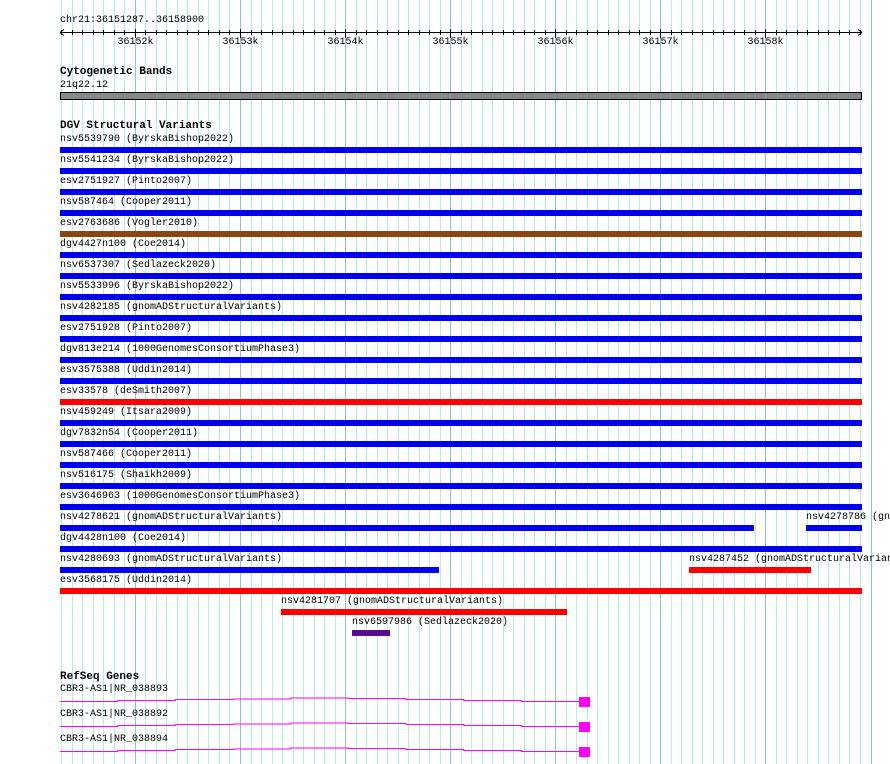 The width and height of the screenshot is (890, 764). I want to click on variant-label: nsv587464 (Cooper2011), so click(126, 202).